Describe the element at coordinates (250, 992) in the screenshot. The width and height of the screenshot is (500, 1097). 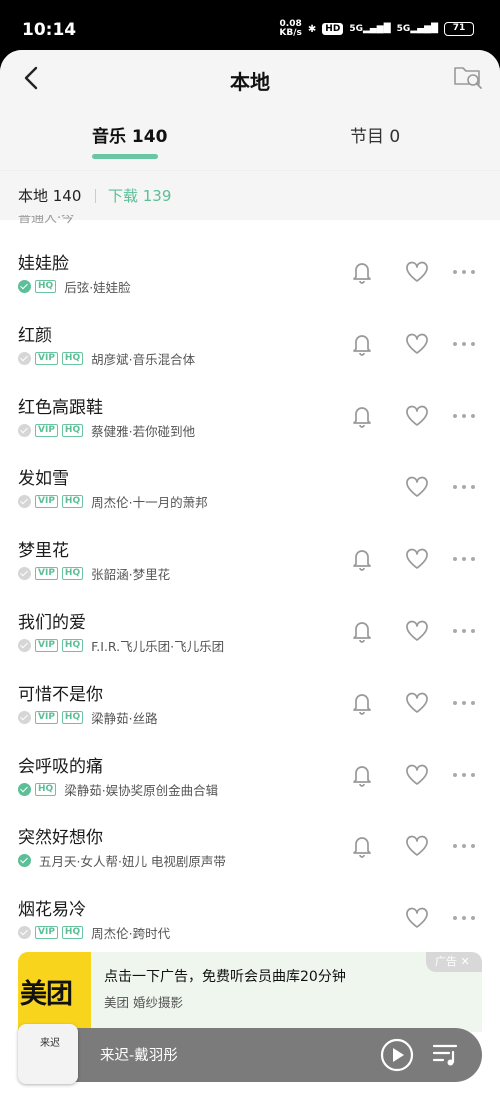
I see `ad-banner: 美团 点击一下广告，免费听会员曲库20分钟 美团 婚纱摄影 广告 ✕` at that location.